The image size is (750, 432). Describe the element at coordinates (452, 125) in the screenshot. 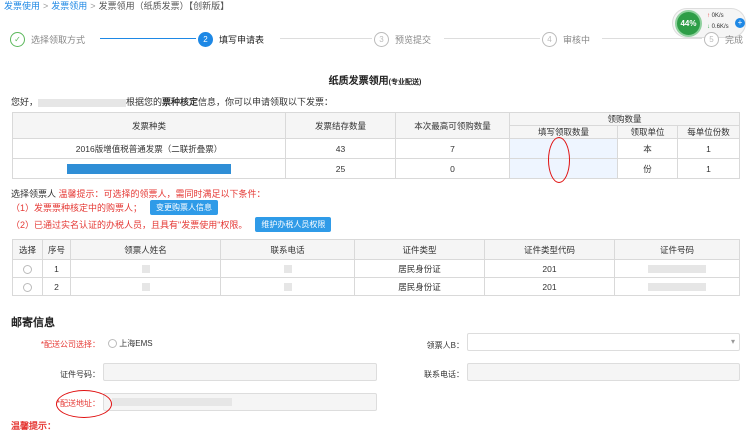

I see `col-max: 本次最高可领购数量` at that location.